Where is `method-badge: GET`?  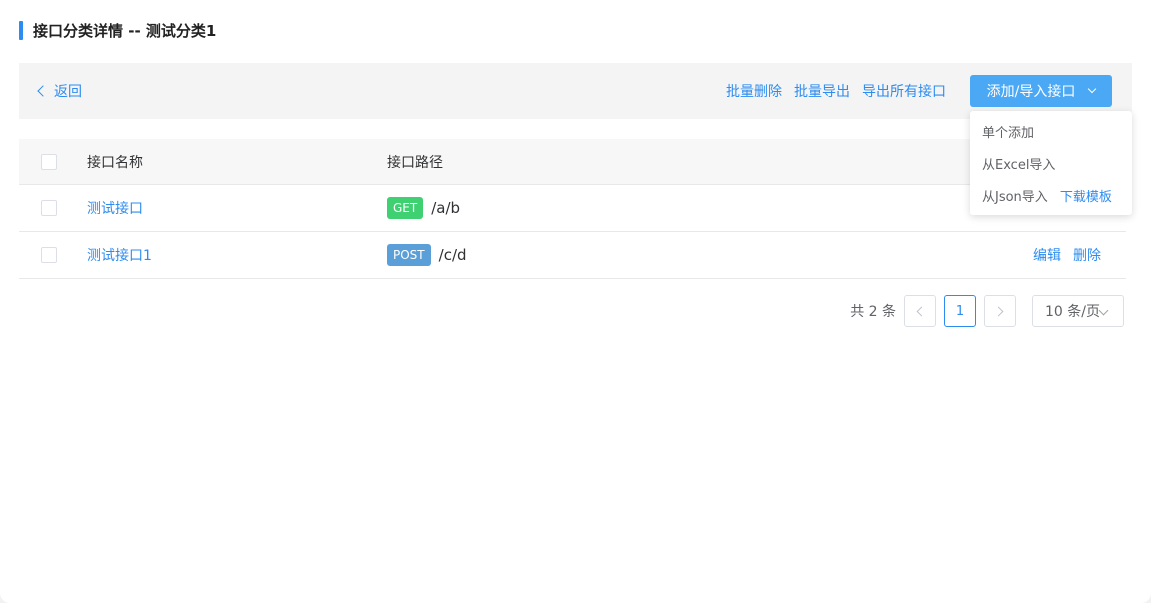 method-badge: GET is located at coordinates (405, 208).